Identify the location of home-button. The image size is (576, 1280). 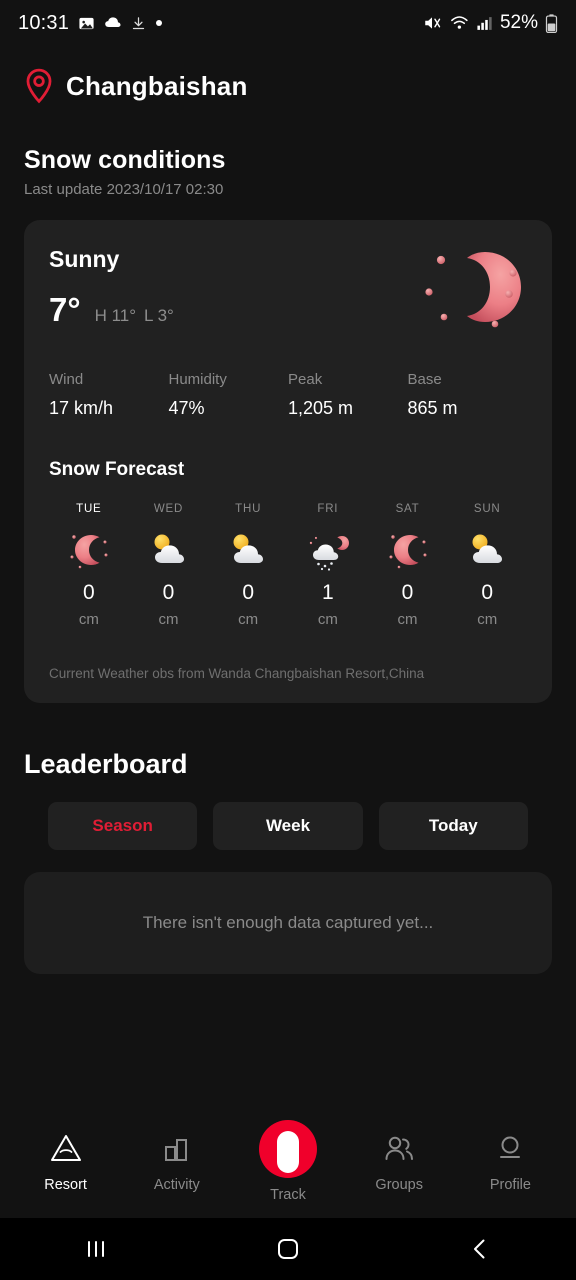
(288, 1249).